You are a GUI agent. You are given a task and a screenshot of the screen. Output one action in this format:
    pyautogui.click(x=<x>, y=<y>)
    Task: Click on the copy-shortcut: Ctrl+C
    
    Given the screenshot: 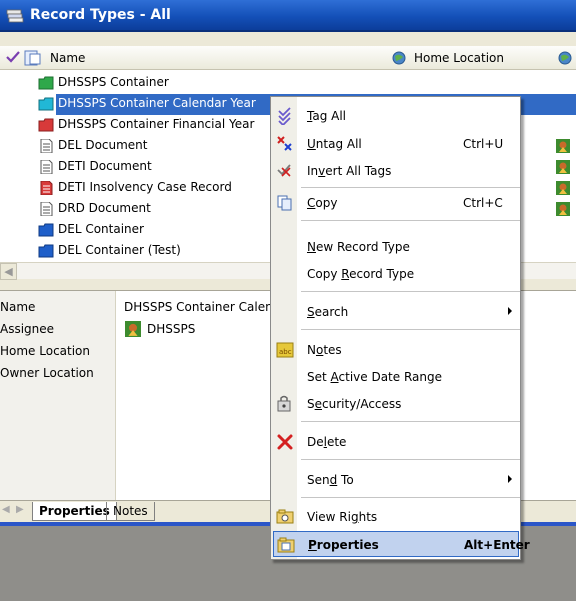 What is the action you would take?
    pyautogui.click(x=483, y=203)
    